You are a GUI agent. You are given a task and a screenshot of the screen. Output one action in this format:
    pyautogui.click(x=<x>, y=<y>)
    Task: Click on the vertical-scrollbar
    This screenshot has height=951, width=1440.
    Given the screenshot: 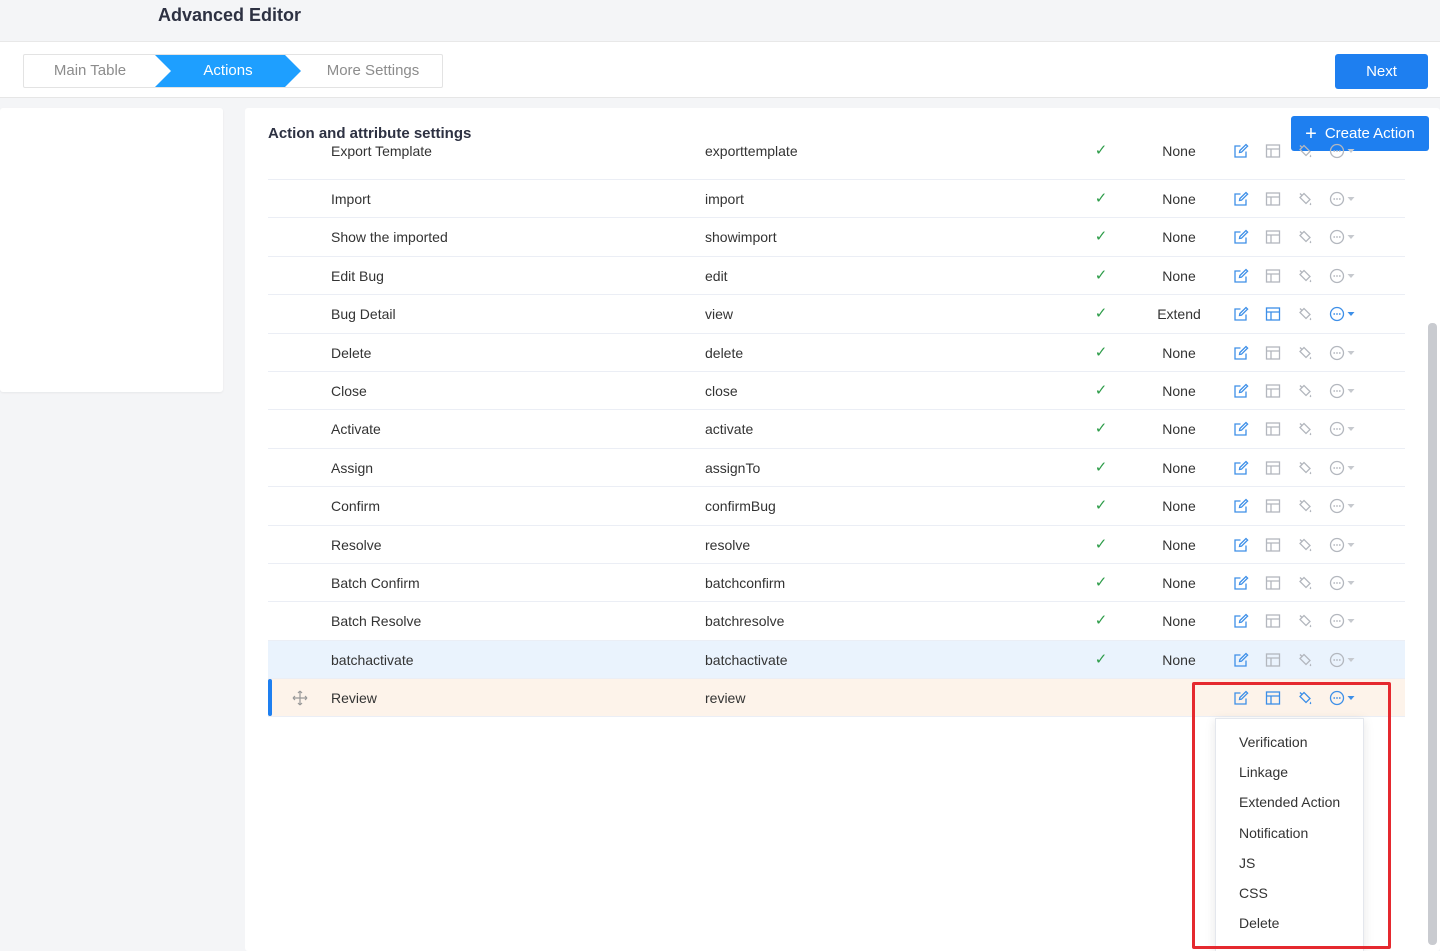 What is the action you would take?
    pyautogui.click(x=1432, y=634)
    